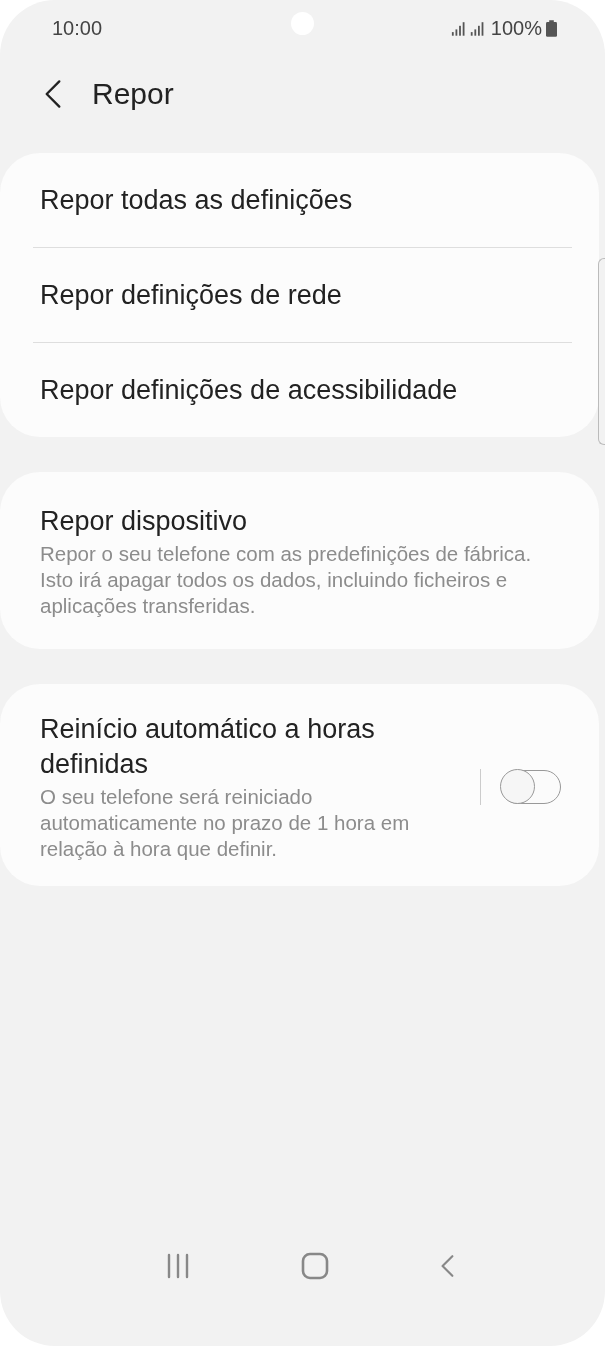 The width and height of the screenshot is (605, 1346). What do you see at coordinates (240, 747) in the screenshot?
I see `item-title: Reinício automático a horas definidas` at bounding box center [240, 747].